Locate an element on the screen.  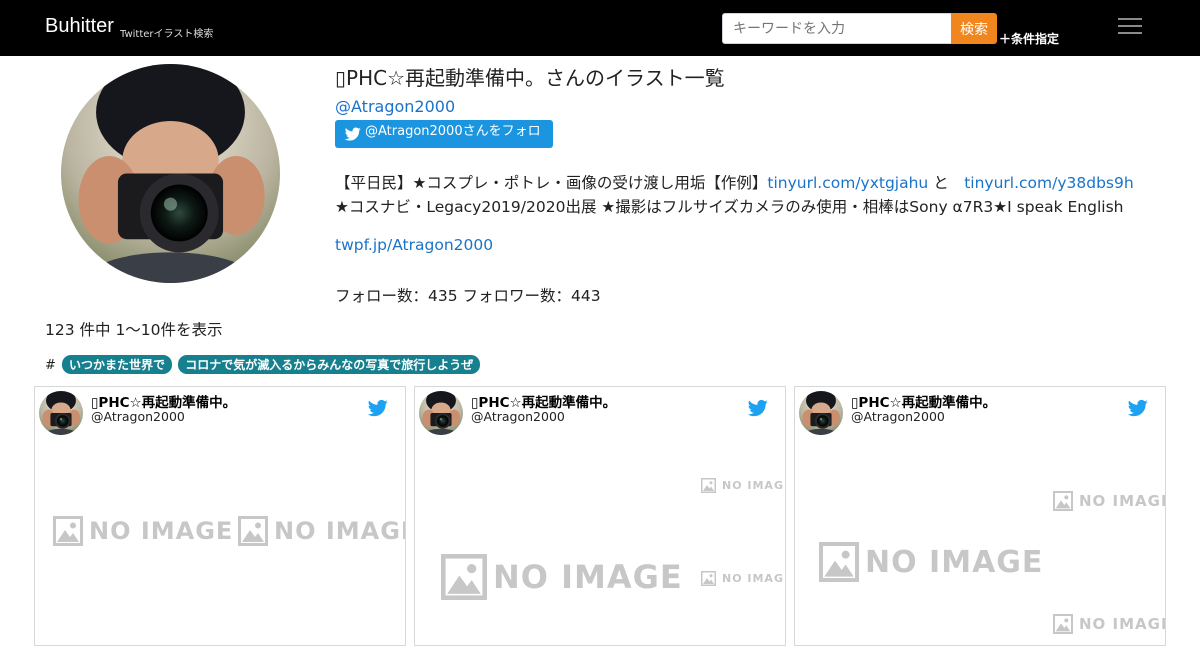
follow-button-label: @Atragon2000さんをフォロー is located at coordinates (453, 141).